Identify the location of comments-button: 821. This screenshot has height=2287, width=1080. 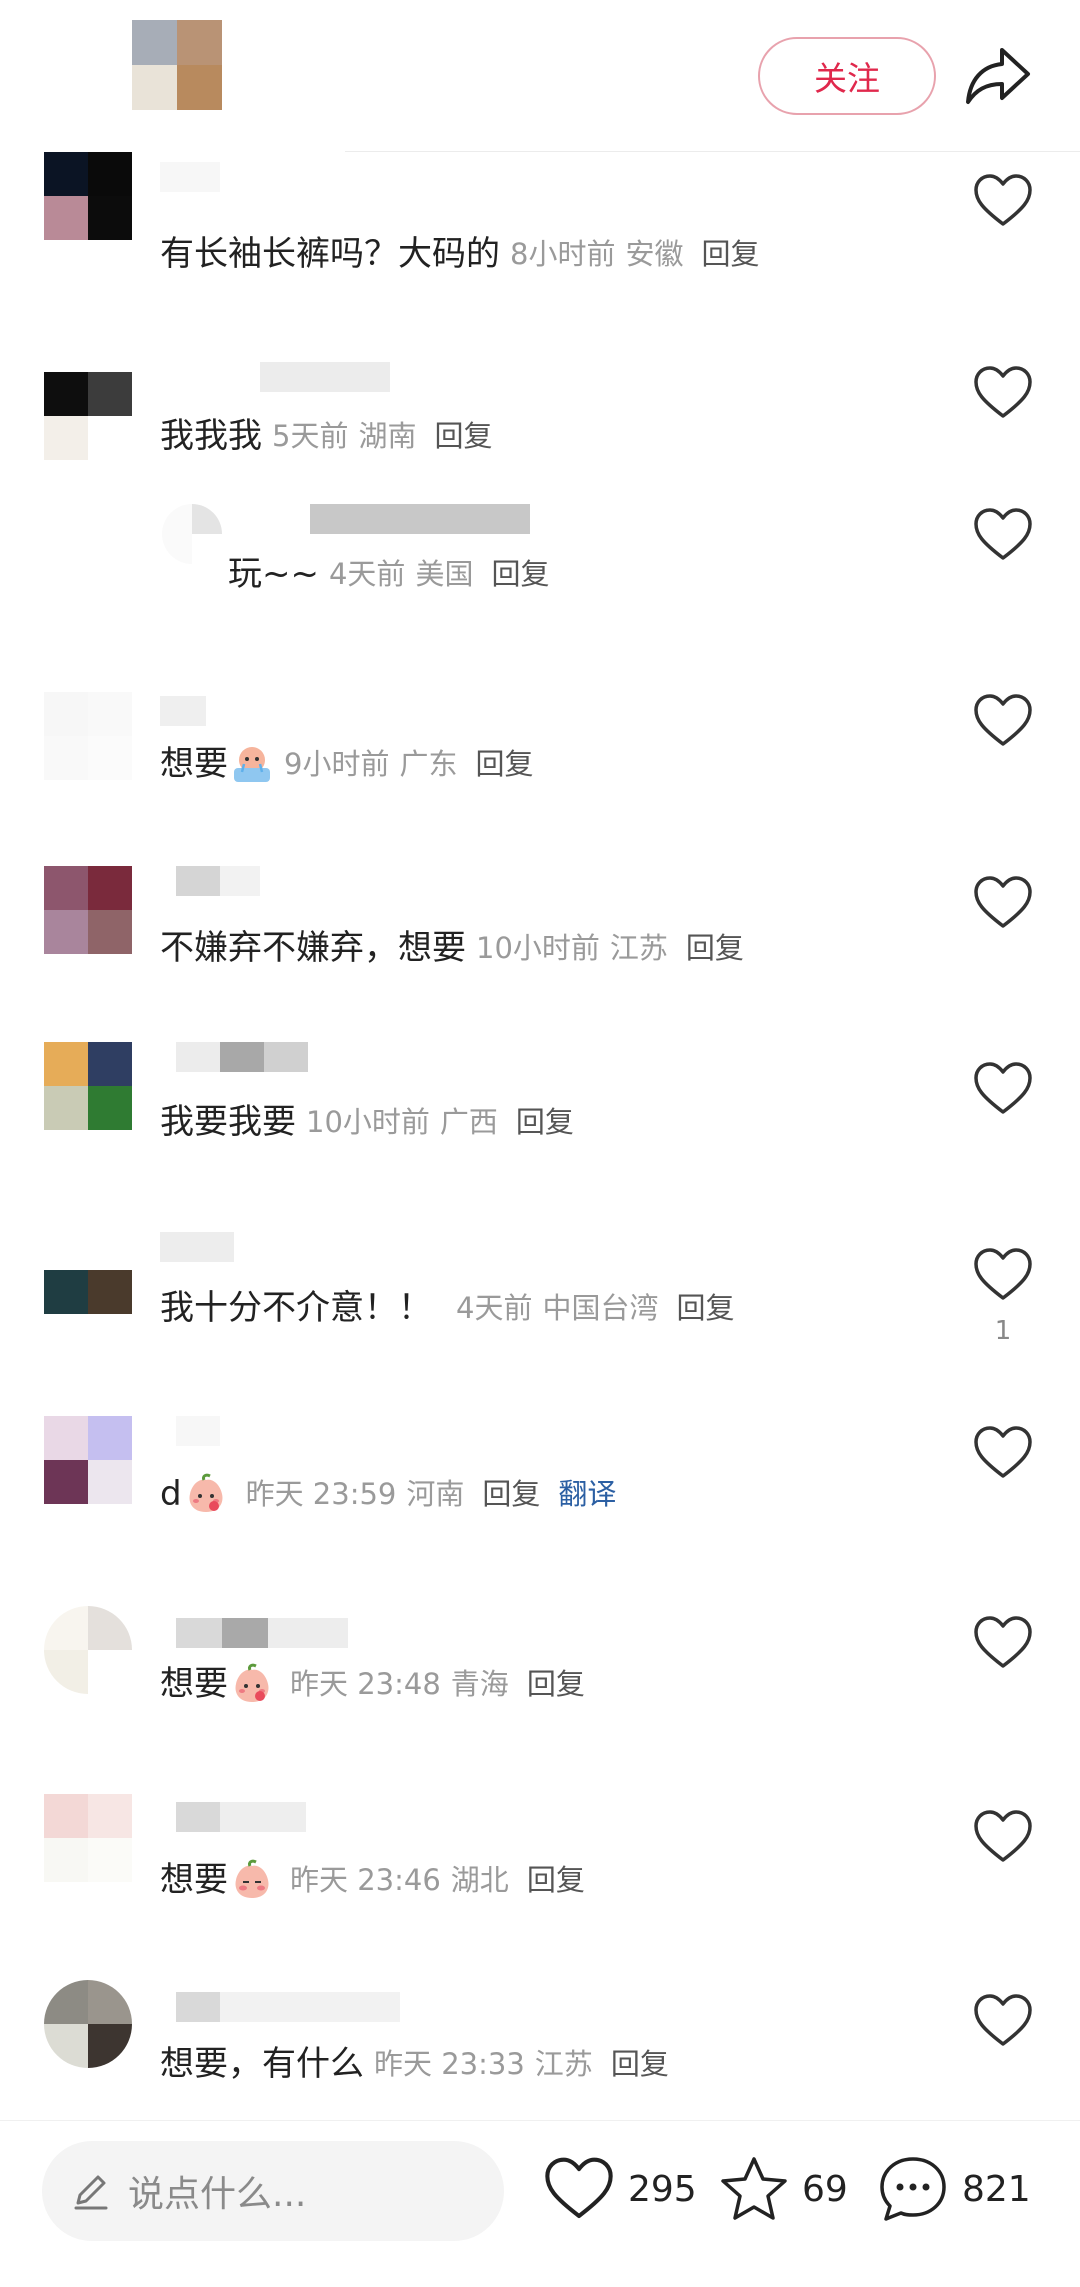
(953, 2189).